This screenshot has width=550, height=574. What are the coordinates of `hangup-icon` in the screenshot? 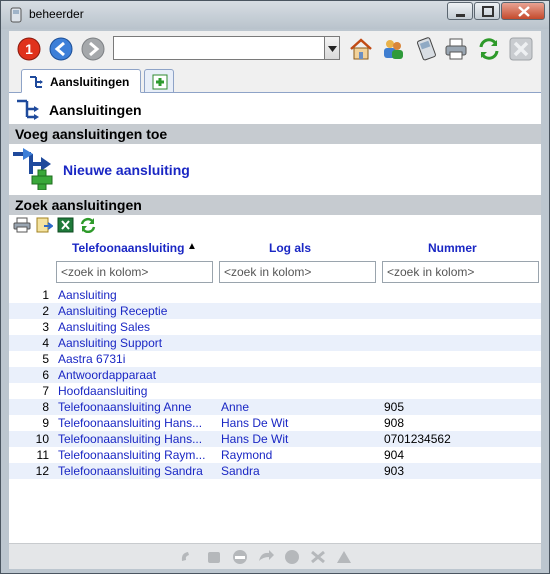 It's located at (240, 557).